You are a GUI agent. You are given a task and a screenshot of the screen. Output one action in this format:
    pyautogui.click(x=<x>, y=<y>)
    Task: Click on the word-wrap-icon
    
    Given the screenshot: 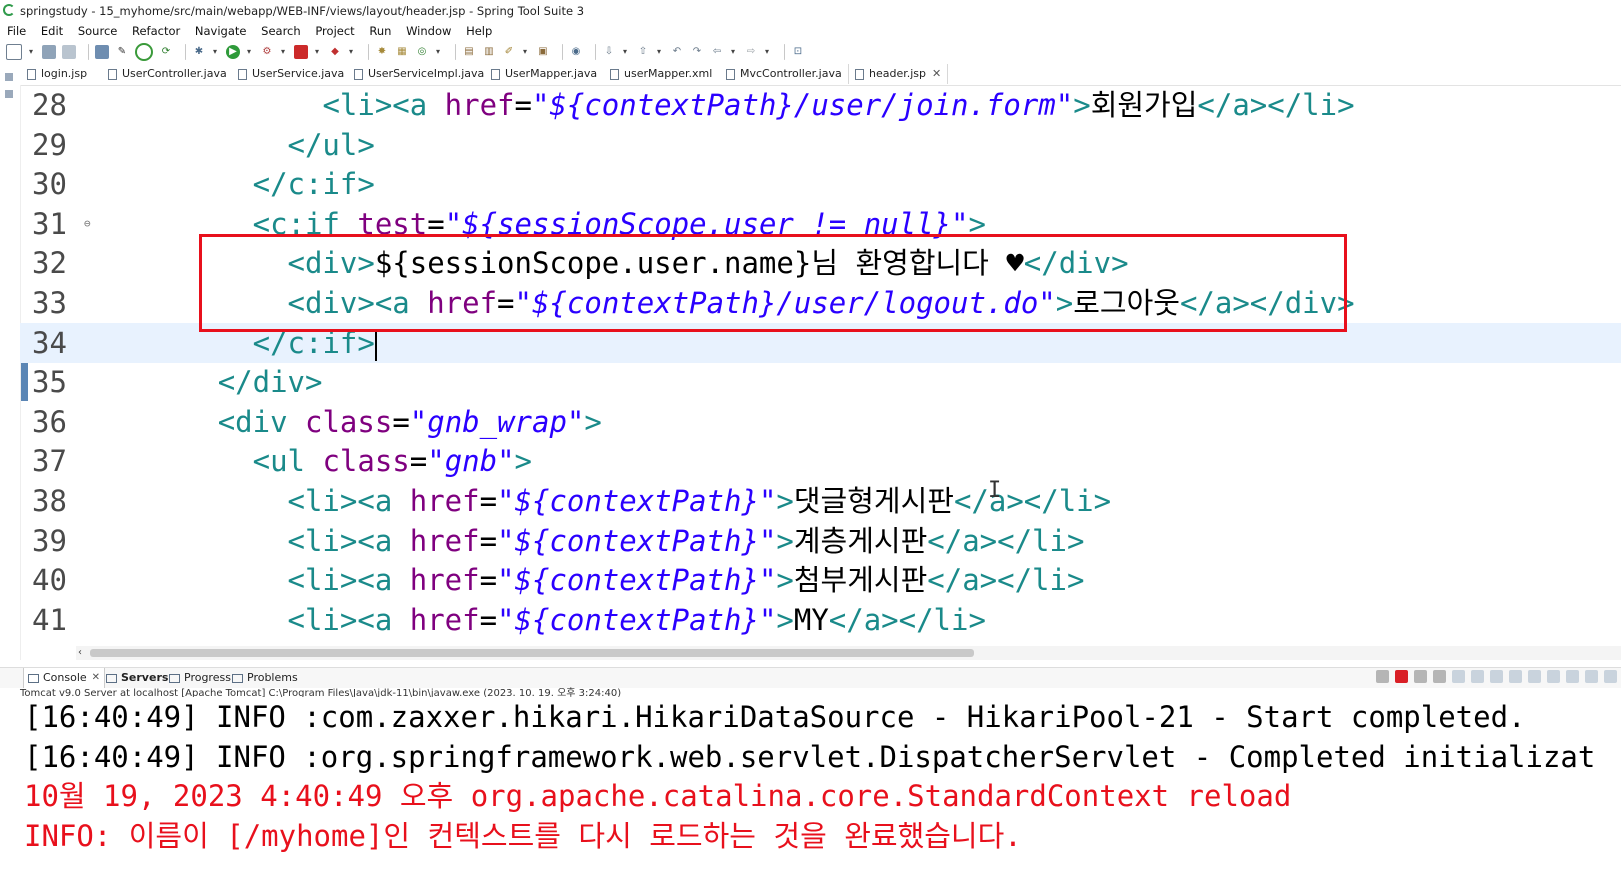 What is the action you would take?
    pyautogui.click(x=1496, y=676)
    